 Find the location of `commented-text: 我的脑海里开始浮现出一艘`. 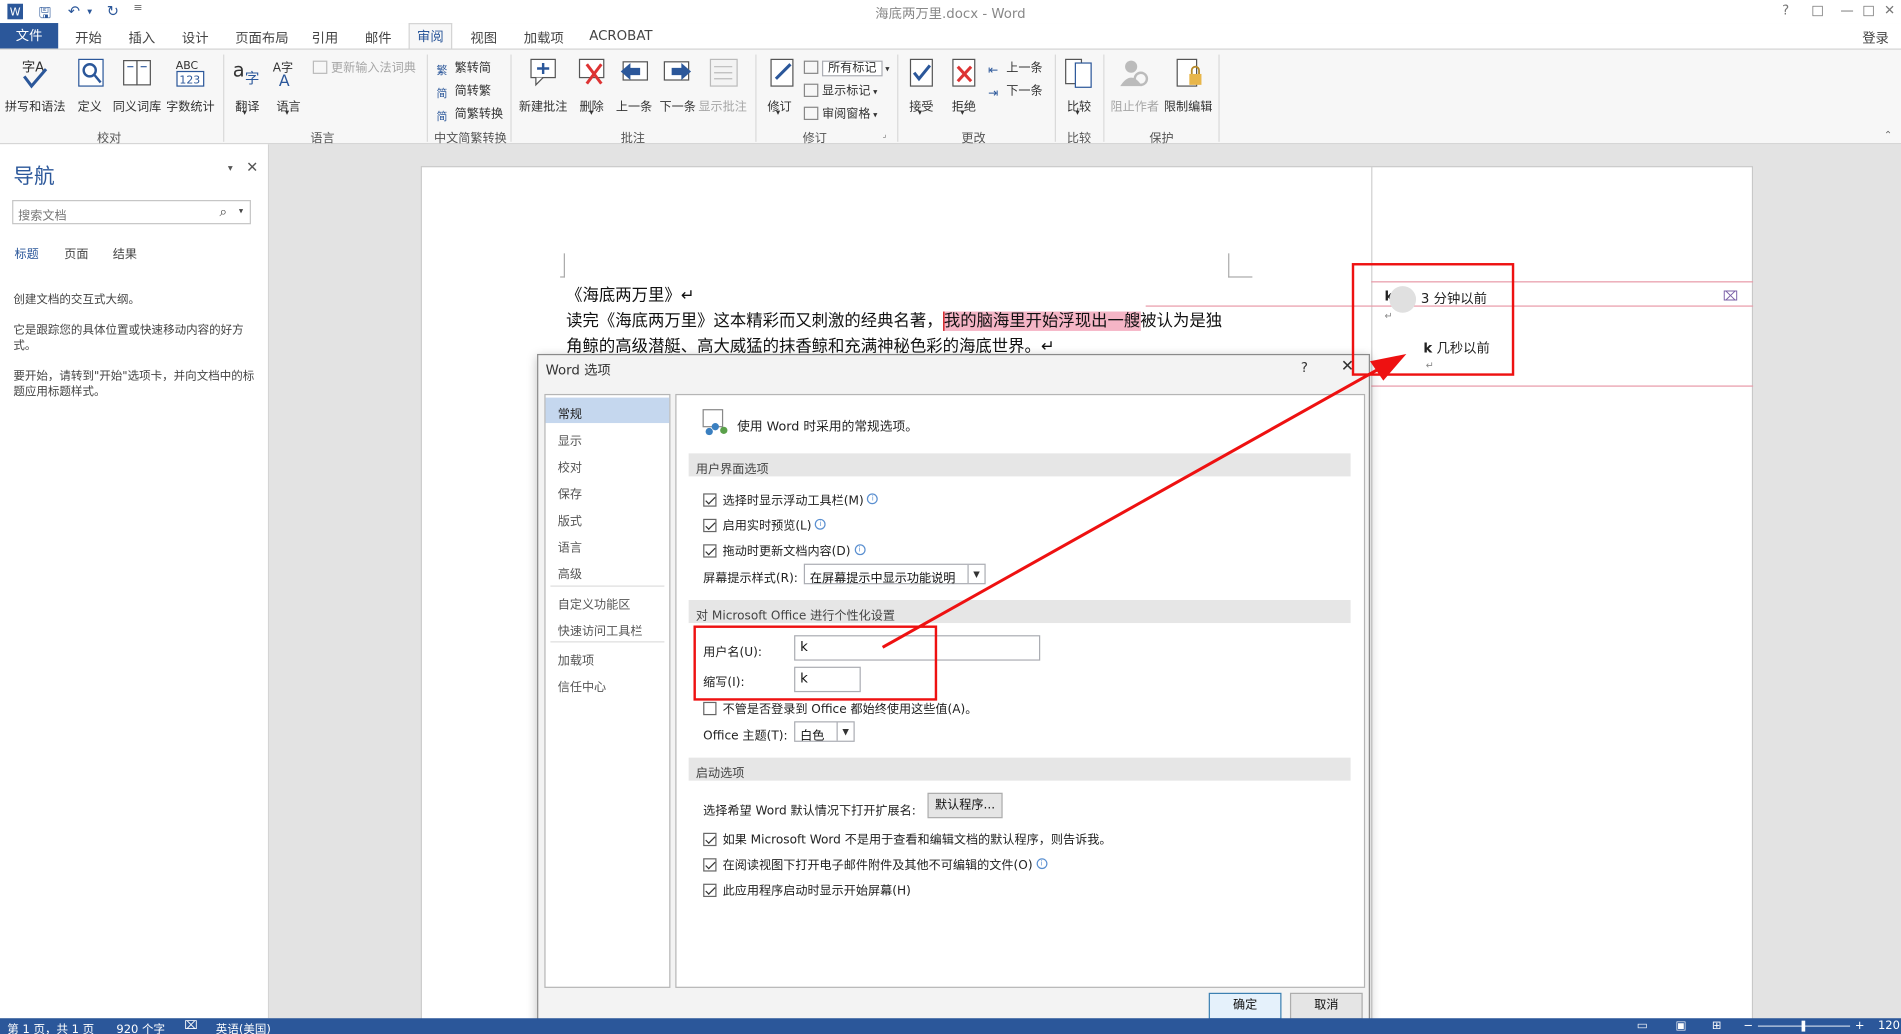

commented-text: 我的脑海里开始浮现出一艘 is located at coordinates (1041, 321).